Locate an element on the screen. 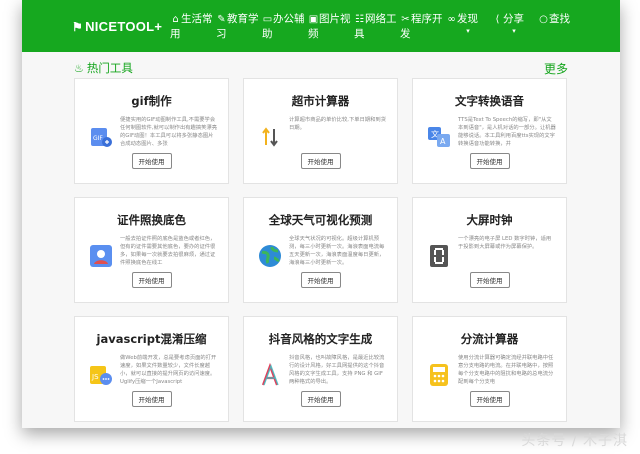 The width and height of the screenshot is (640, 454). share-icon: ⟨ is located at coordinates (497, 19).